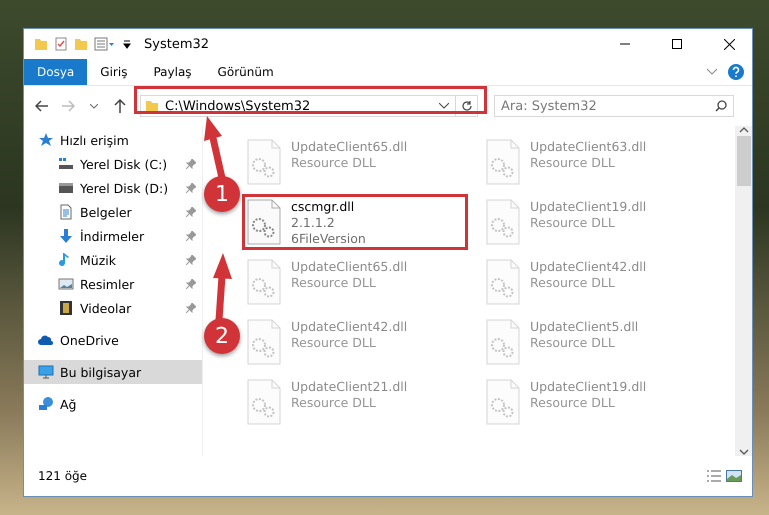 This screenshot has height=515, width=769. I want to click on computer-icon, so click(46, 372).